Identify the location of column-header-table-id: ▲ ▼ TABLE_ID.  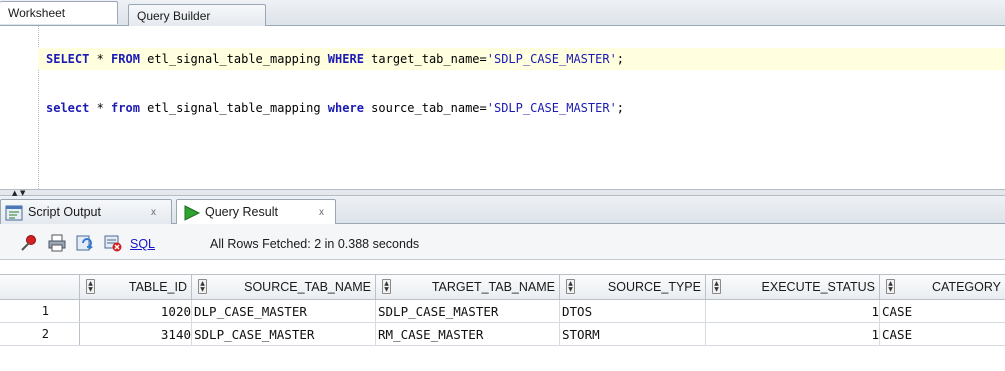
(136, 287).